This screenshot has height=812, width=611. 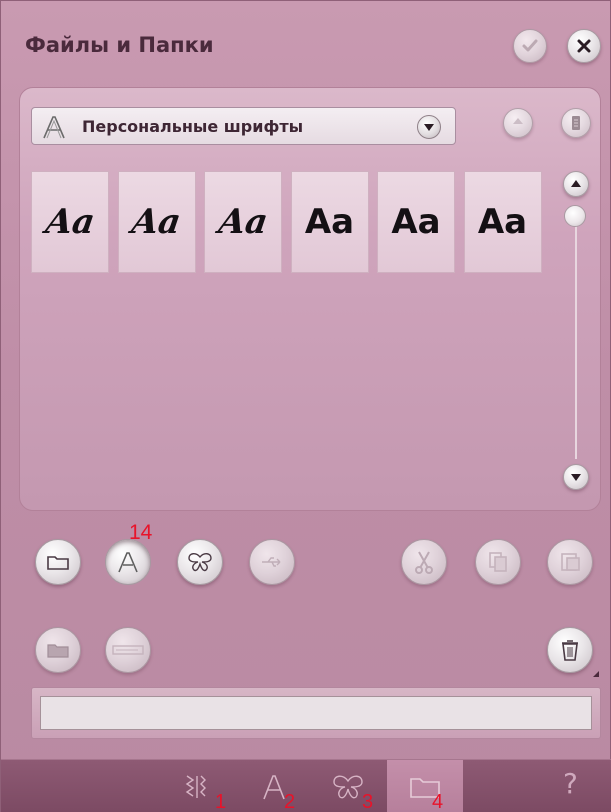 What do you see at coordinates (368, 801) in the screenshot?
I see `callout-number-3: 3` at bounding box center [368, 801].